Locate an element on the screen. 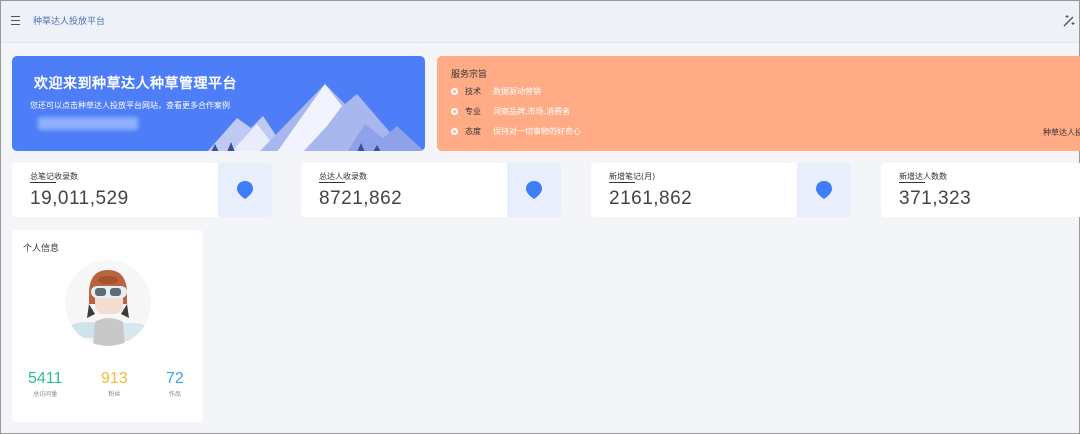 This screenshot has width=1080, height=434. stat-value: 2161,862 is located at coordinates (651, 198).